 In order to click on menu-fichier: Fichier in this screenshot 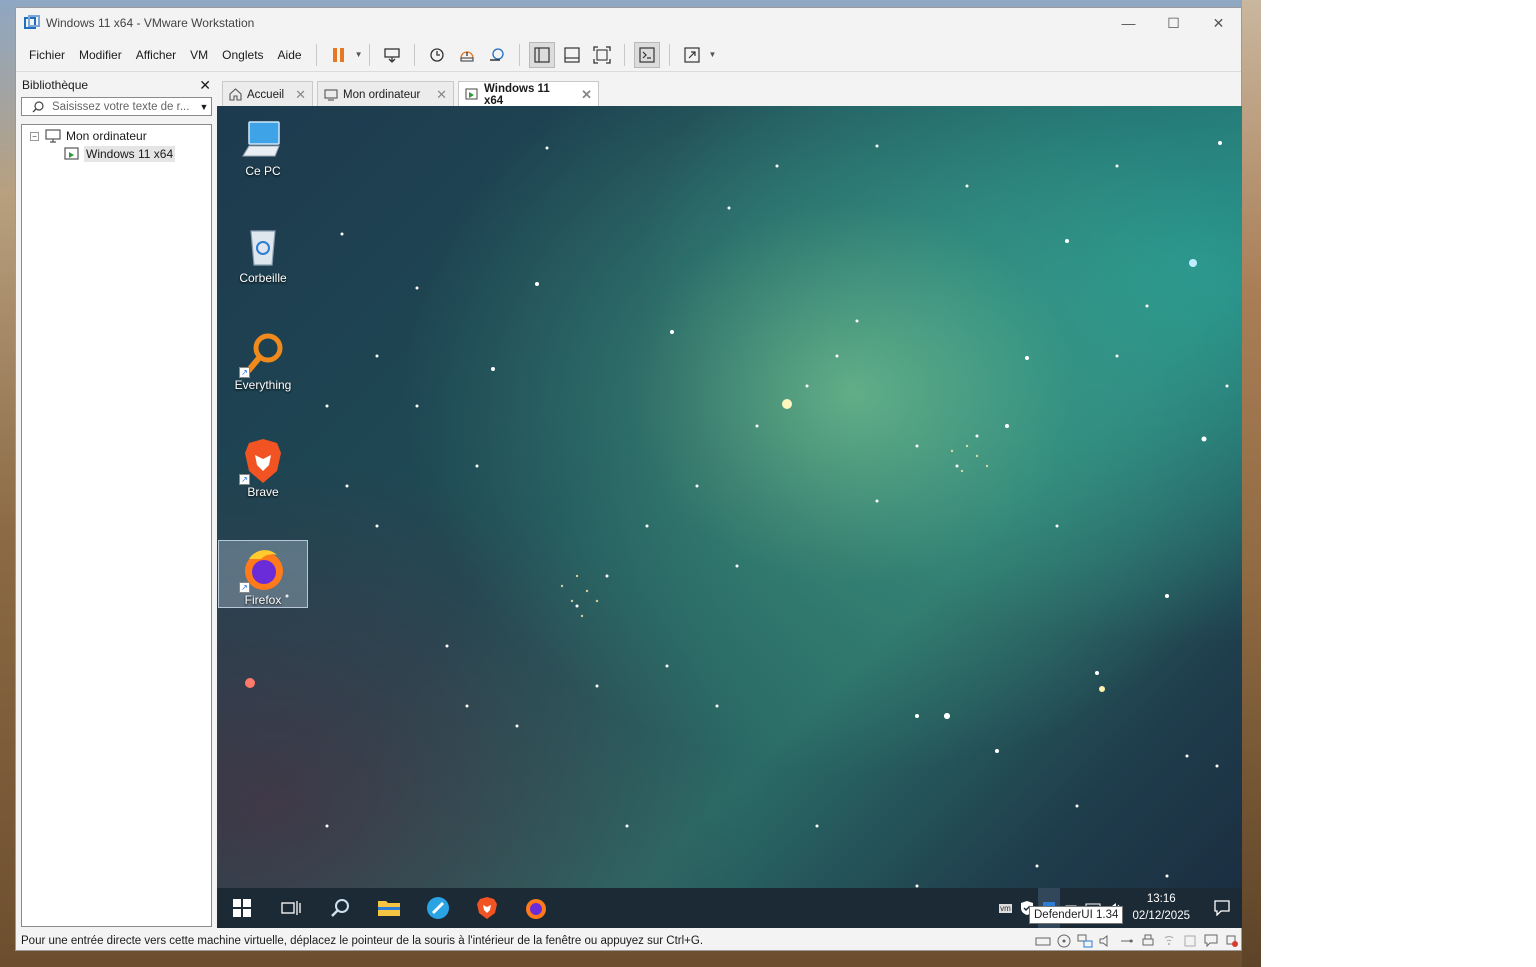, I will do `click(47, 55)`.